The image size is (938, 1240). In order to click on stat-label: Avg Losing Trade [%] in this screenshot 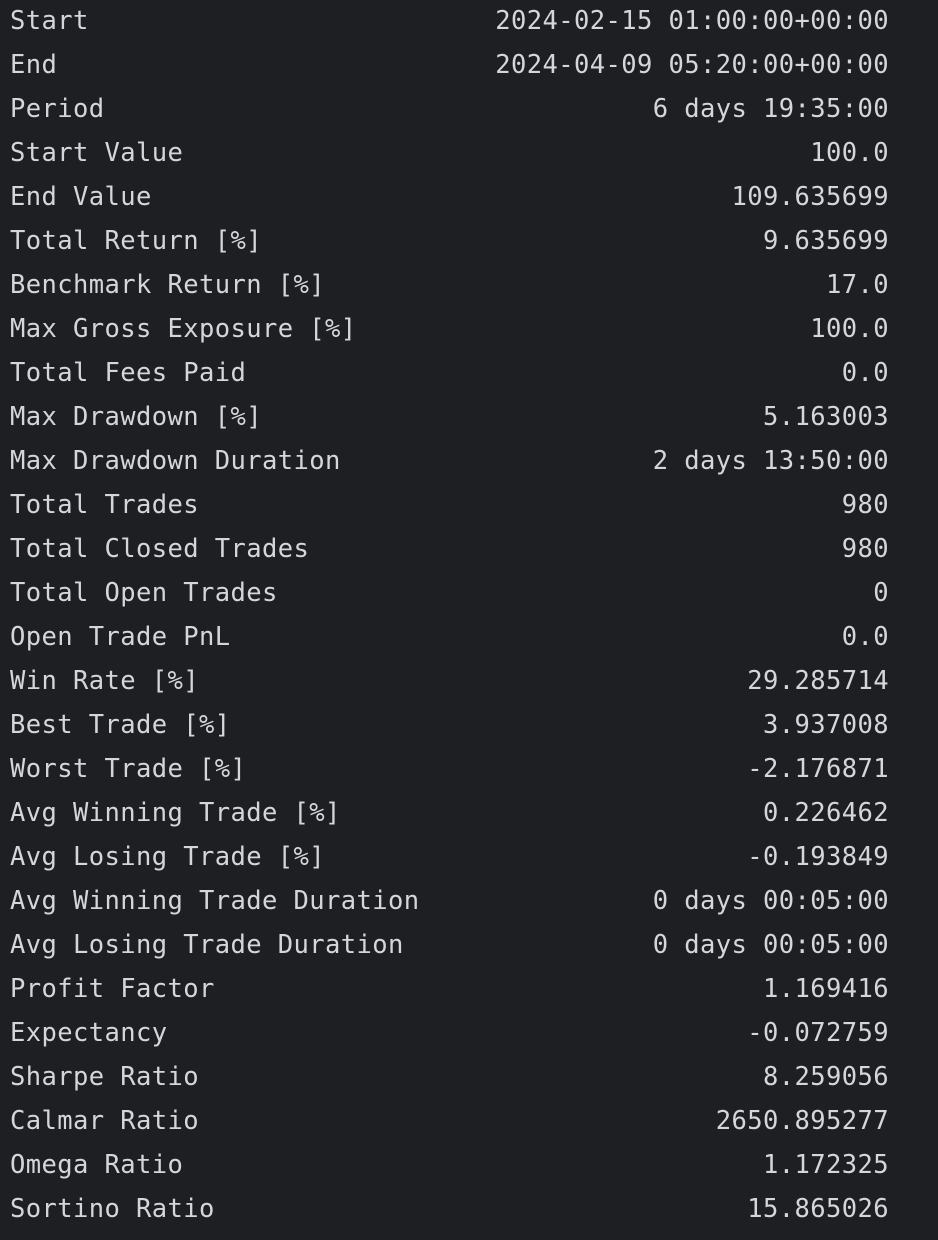, I will do `click(168, 857)`.